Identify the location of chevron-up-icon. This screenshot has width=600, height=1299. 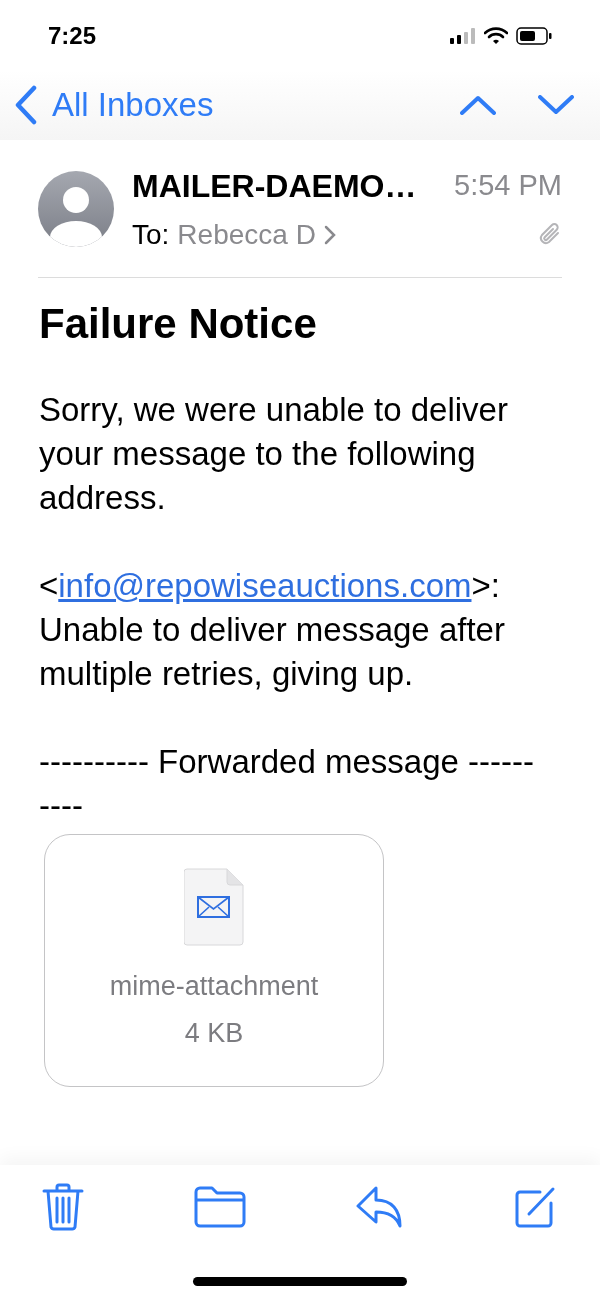
(478, 105).